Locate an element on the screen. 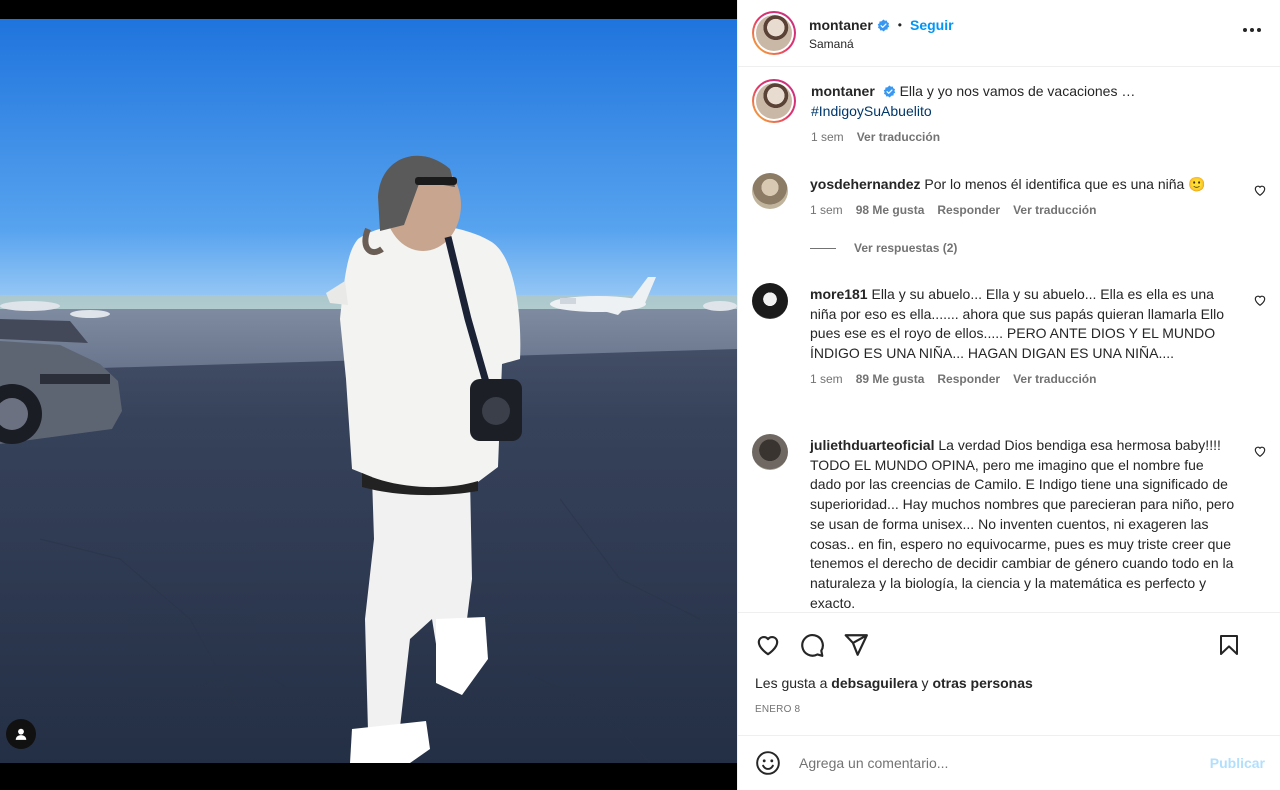  emoji-button is located at coordinates (768, 763).